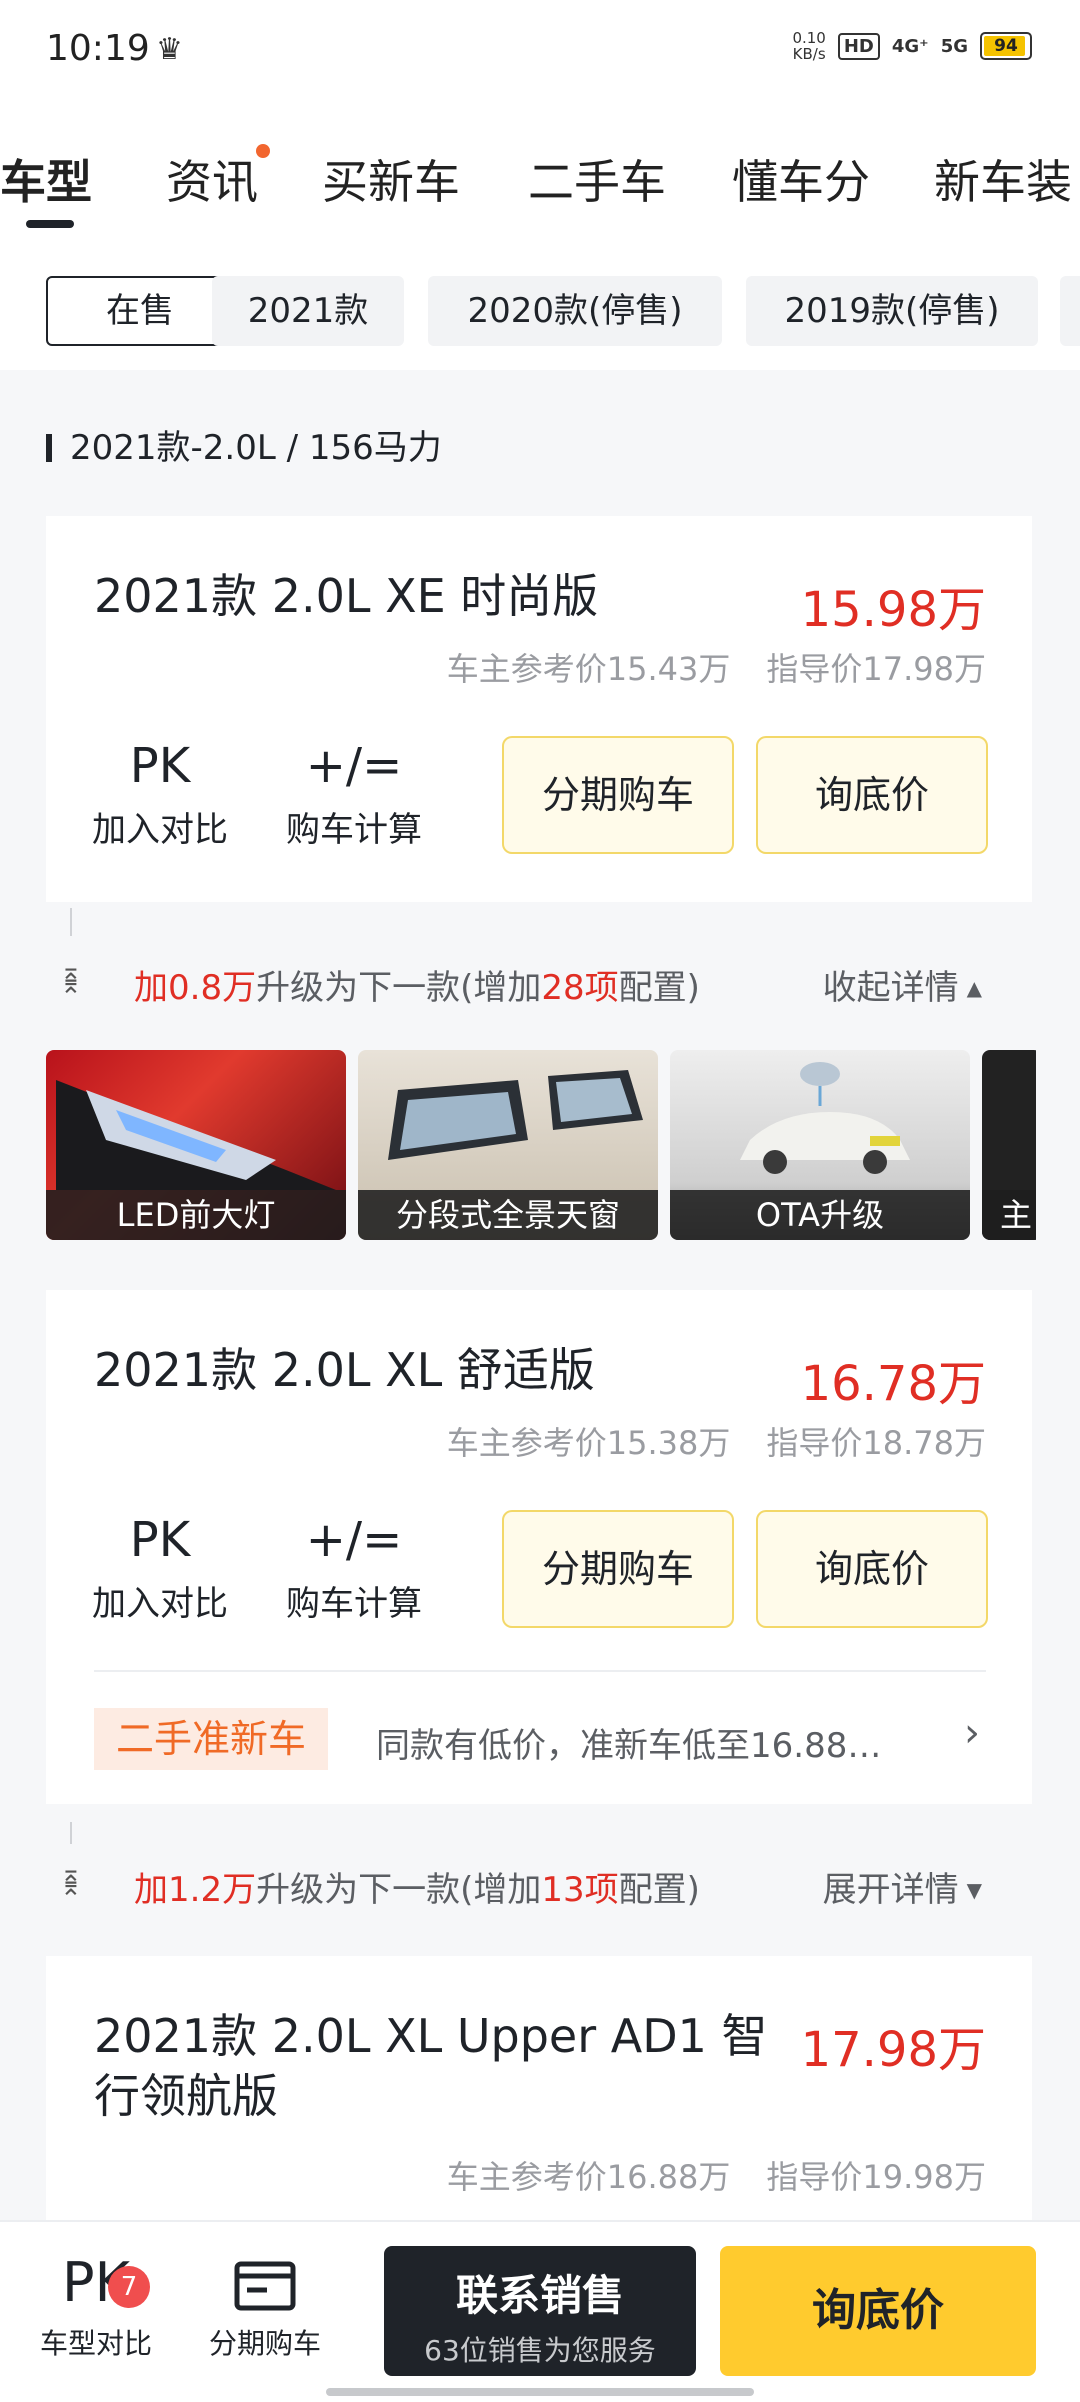  I want to click on tab-dongche-score: 懂车分, so click(801, 179).